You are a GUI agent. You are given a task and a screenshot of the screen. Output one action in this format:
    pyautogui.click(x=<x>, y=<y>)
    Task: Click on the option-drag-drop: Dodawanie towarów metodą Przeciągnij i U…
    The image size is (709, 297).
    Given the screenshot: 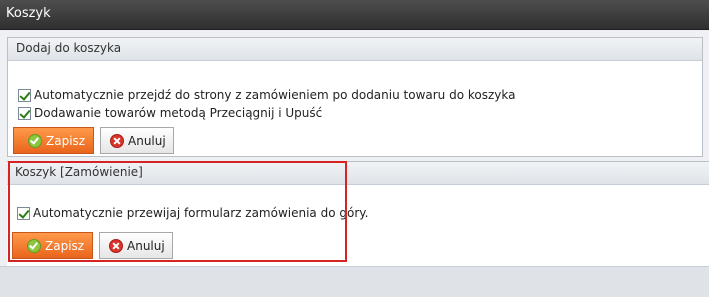 What is the action you would take?
    pyautogui.click(x=170, y=113)
    